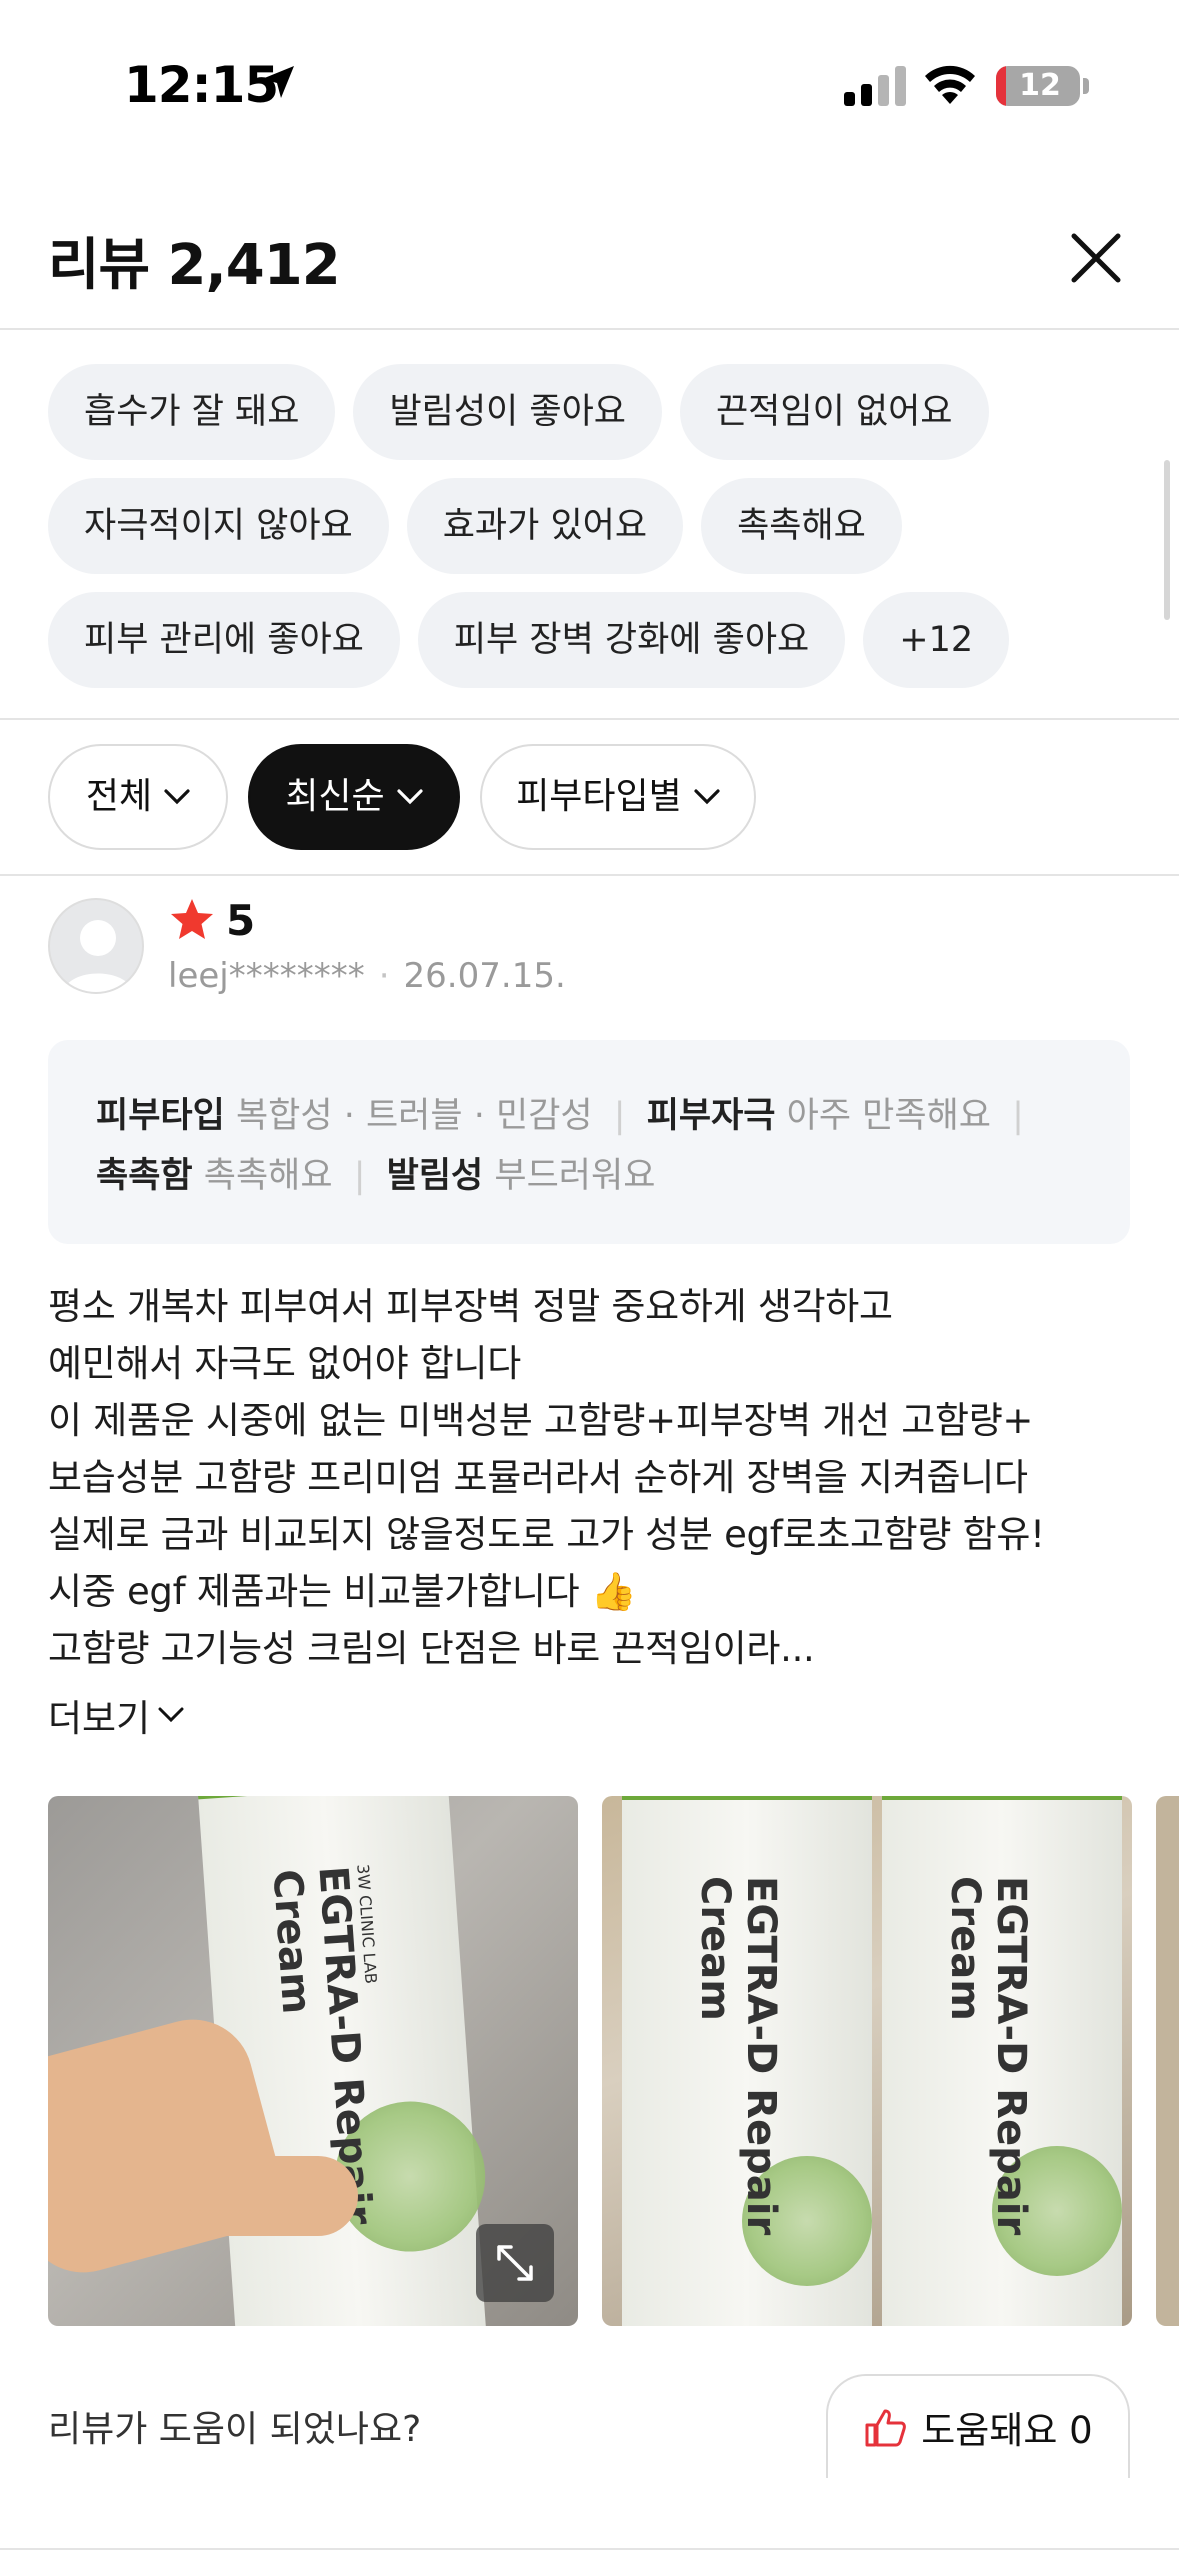 This screenshot has width=1179, height=2556. I want to click on attr-irritation-value: 아주 만족해요, so click(888, 1116).